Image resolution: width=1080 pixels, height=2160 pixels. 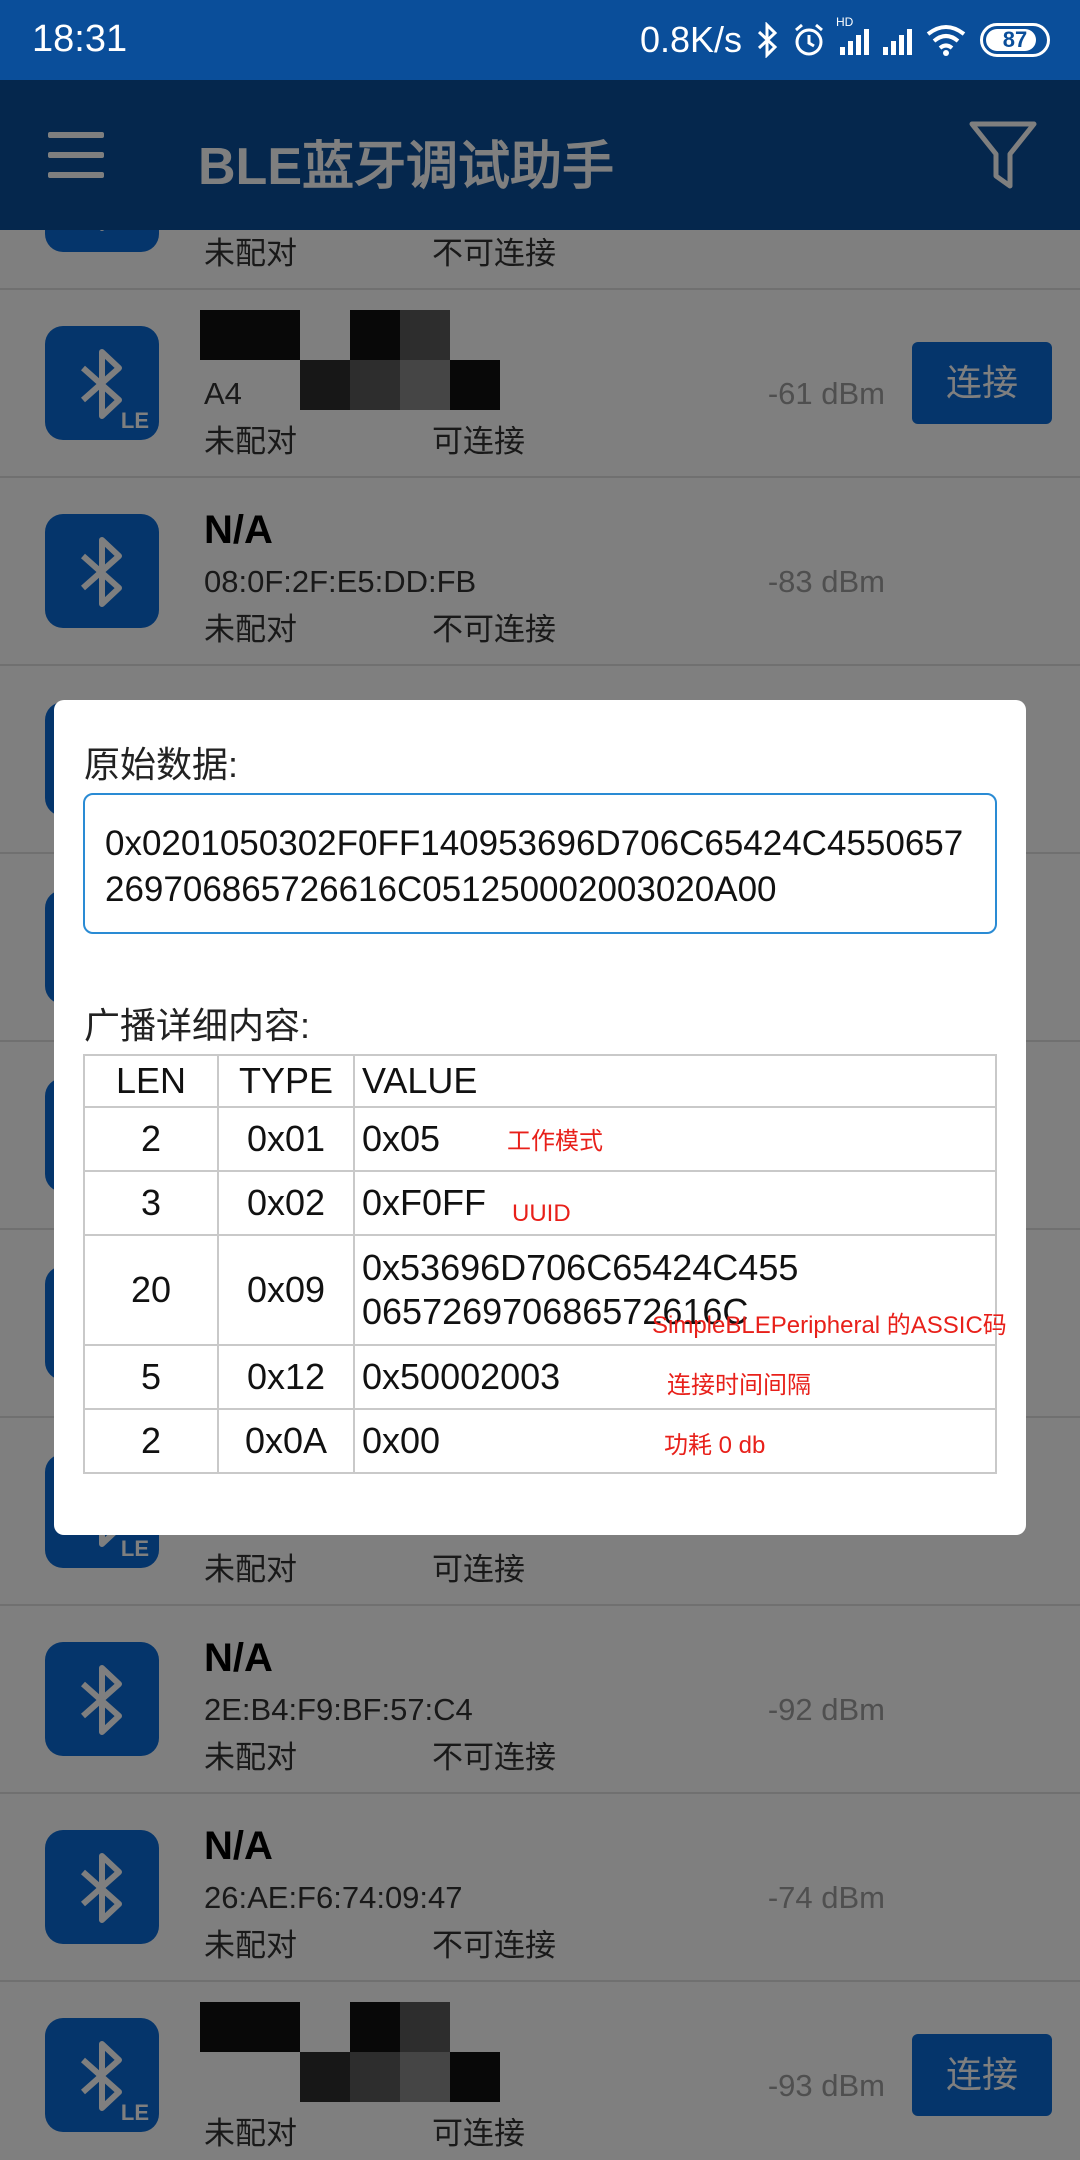 What do you see at coordinates (286, 1441) in the screenshot?
I see `cell-type: 0x0A` at bounding box center [286, 1441].